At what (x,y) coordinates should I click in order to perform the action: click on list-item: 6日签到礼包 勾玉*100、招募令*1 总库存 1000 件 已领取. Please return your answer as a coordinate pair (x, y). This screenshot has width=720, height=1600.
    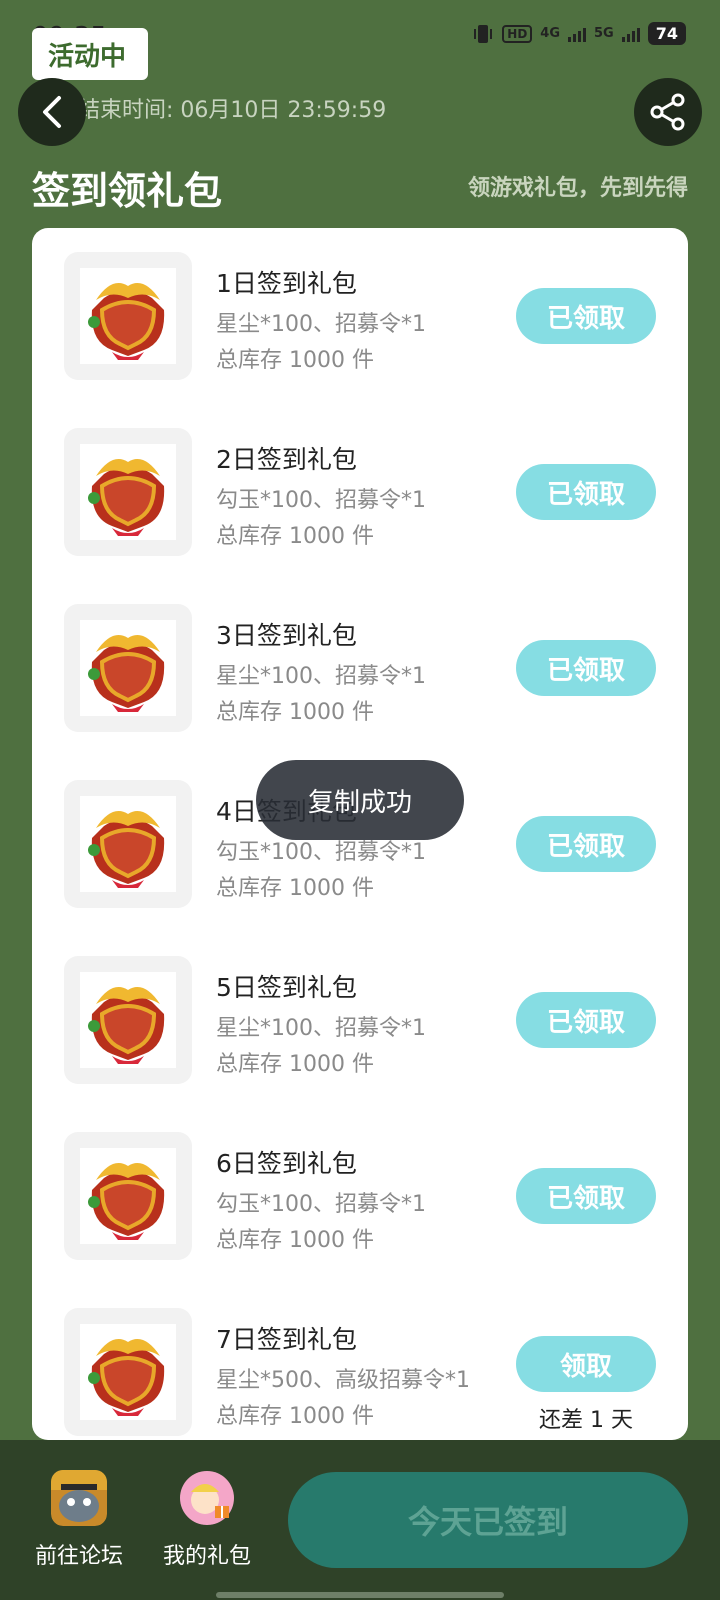
    Looking at the image, I should click on (360, 1196).